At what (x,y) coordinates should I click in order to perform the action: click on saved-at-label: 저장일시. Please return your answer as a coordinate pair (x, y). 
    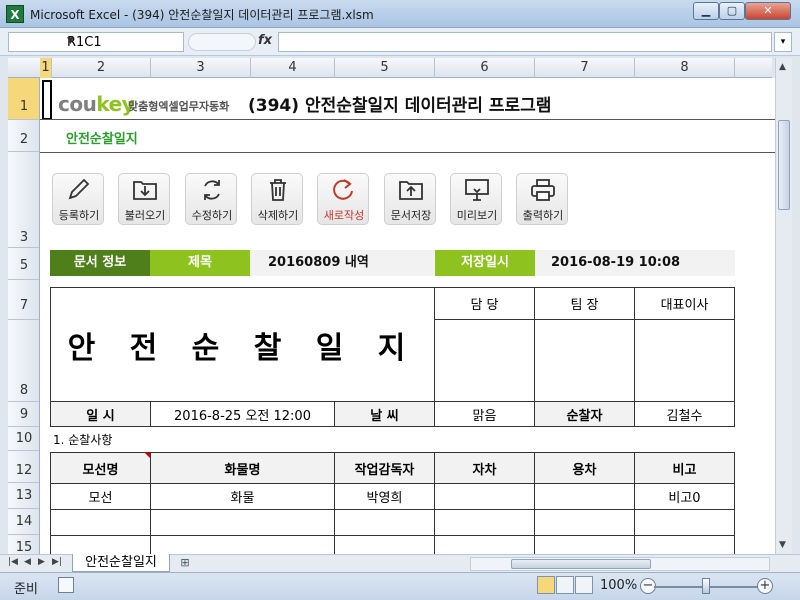
    Looking at the image, I should click on (485, 263).